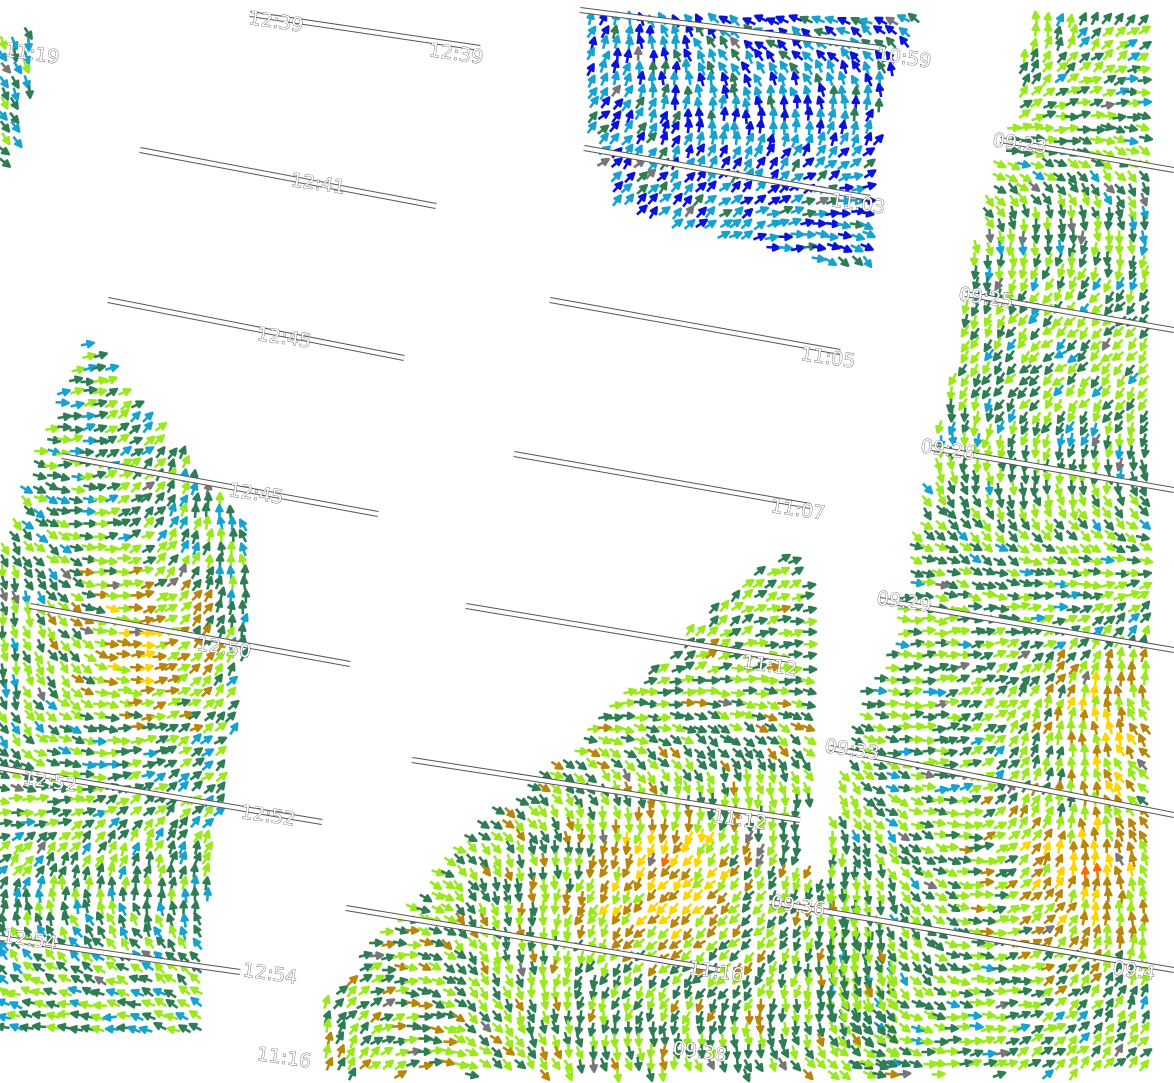 This screenshot has width=1174, height=1083. What do you see at coordinates (903, 601) in the screenshot?
I see `time-label: 09:29` at bounding box center [903, 601].